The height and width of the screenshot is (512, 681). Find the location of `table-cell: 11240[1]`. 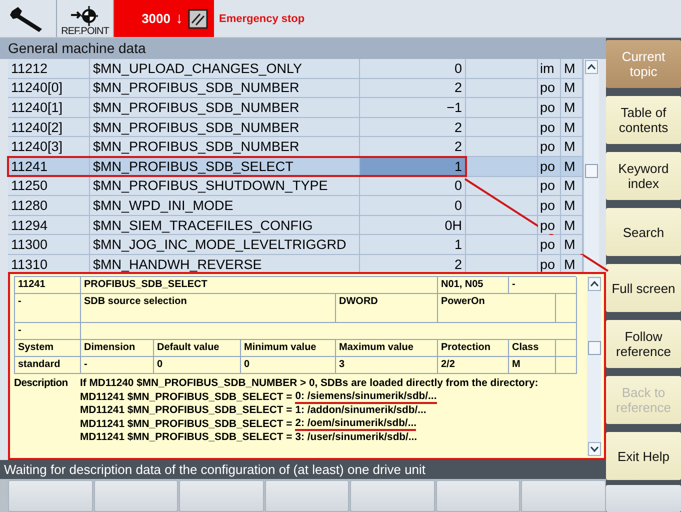

table-cell: 11240[1] is located at coordinates (49, 107).